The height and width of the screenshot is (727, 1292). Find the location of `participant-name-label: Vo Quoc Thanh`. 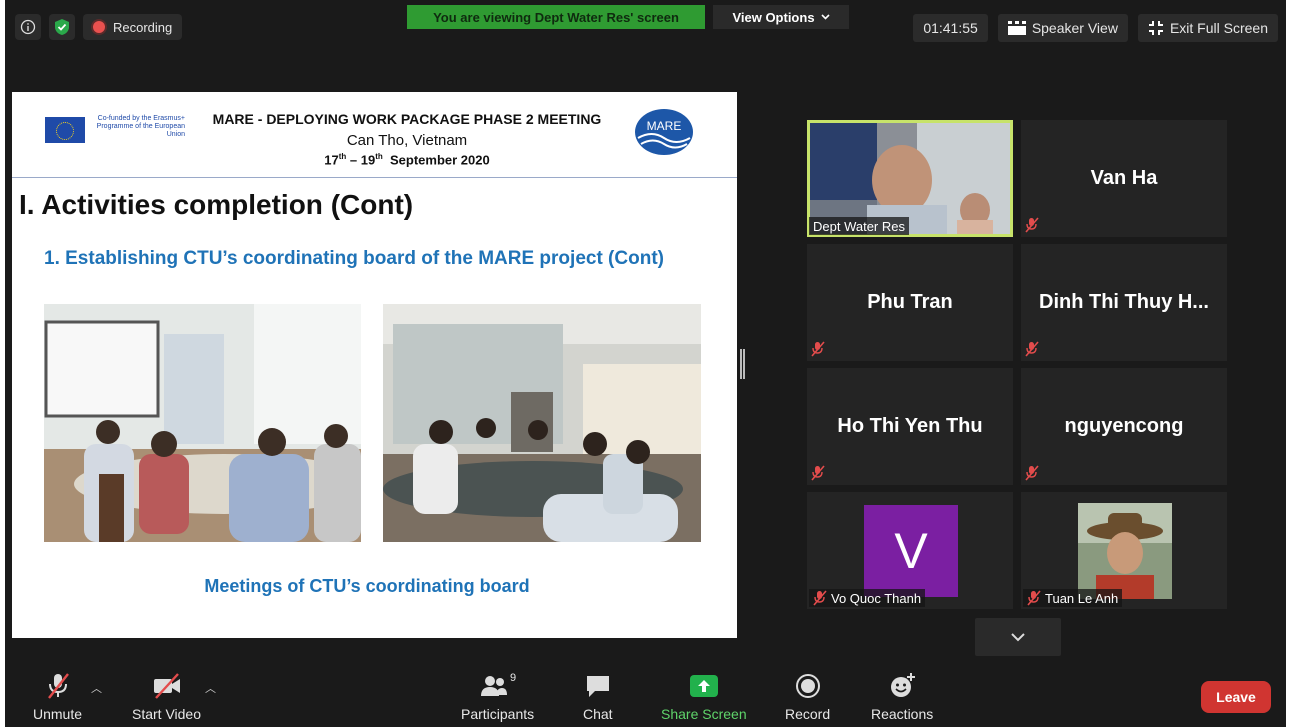

participant-name-label: Vo Quoc Thanh is located at coordinates (867, 598).